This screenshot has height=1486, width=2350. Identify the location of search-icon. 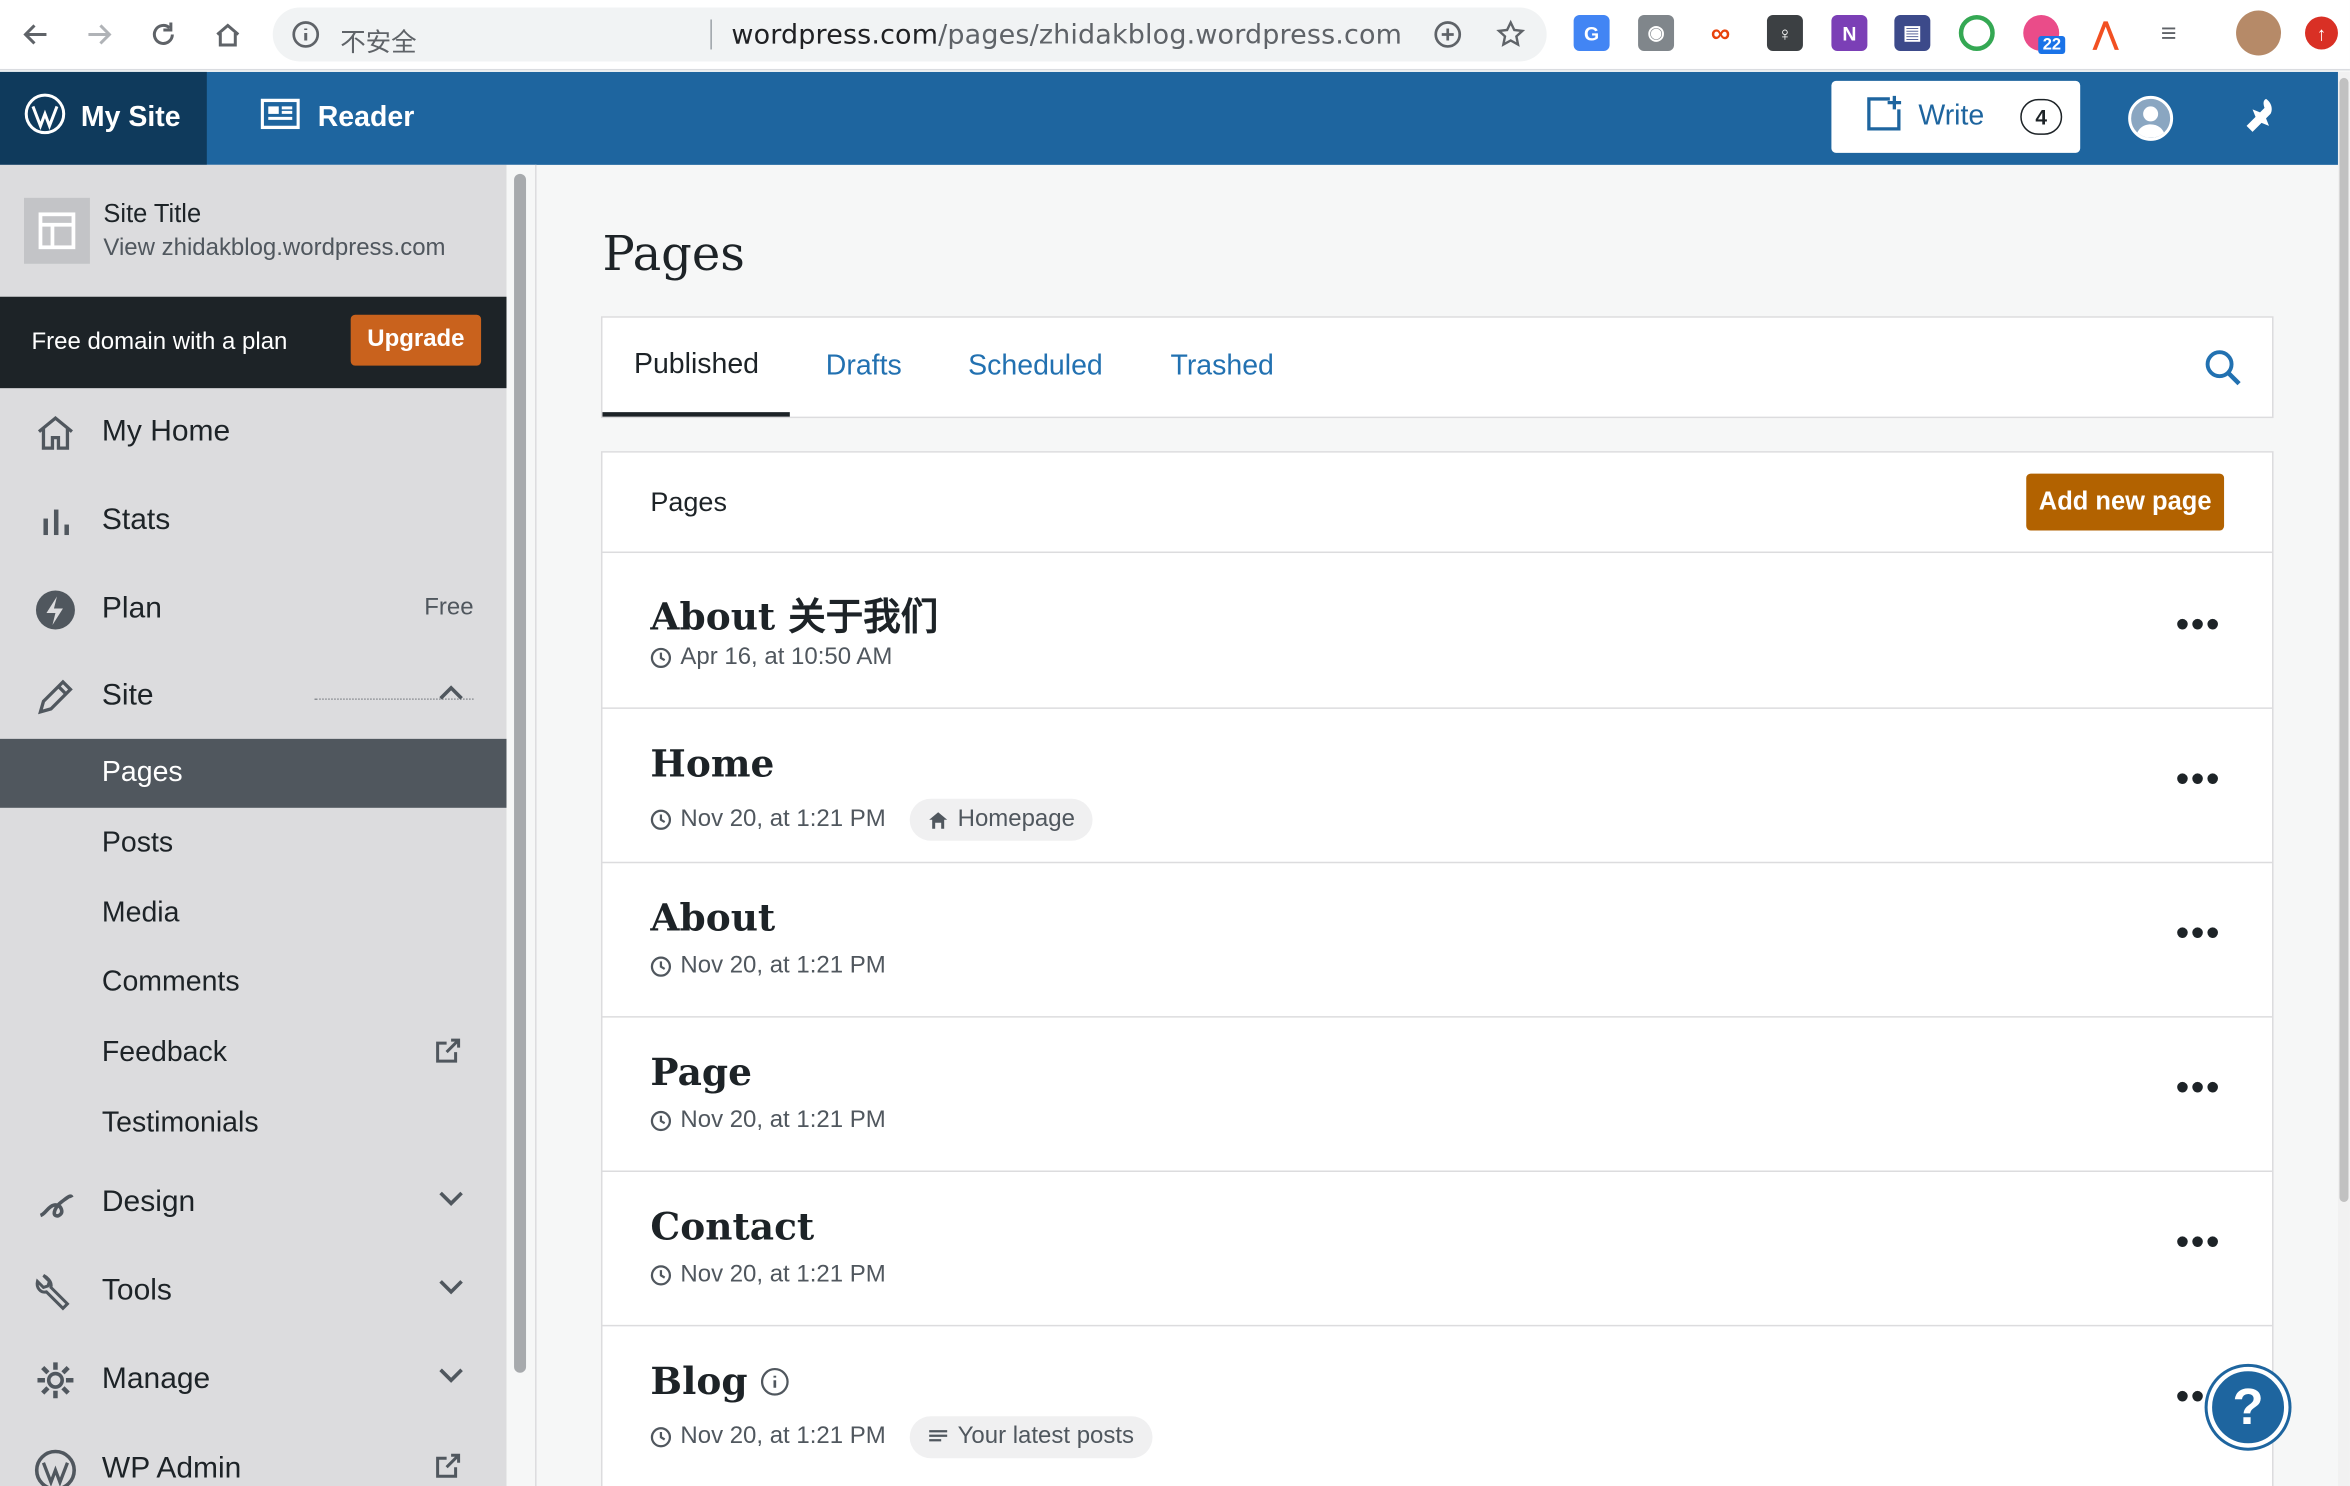
(2222, 371).